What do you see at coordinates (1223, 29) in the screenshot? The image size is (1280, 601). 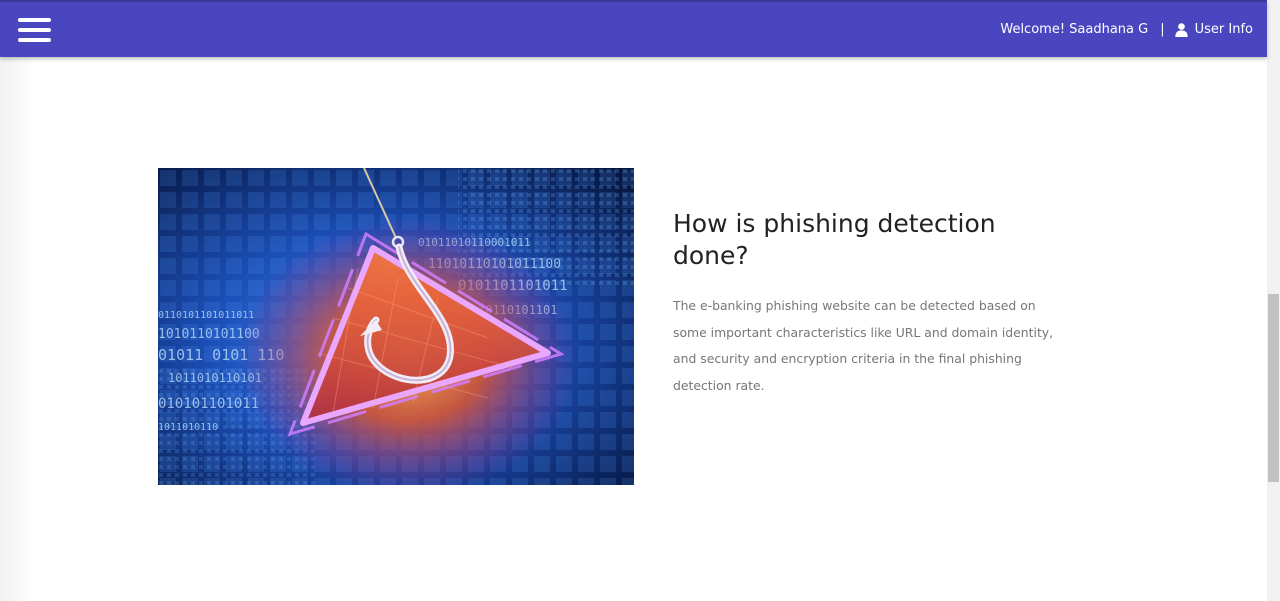 I see `user-info-label: User Info` at bounding box center [1223, 29].